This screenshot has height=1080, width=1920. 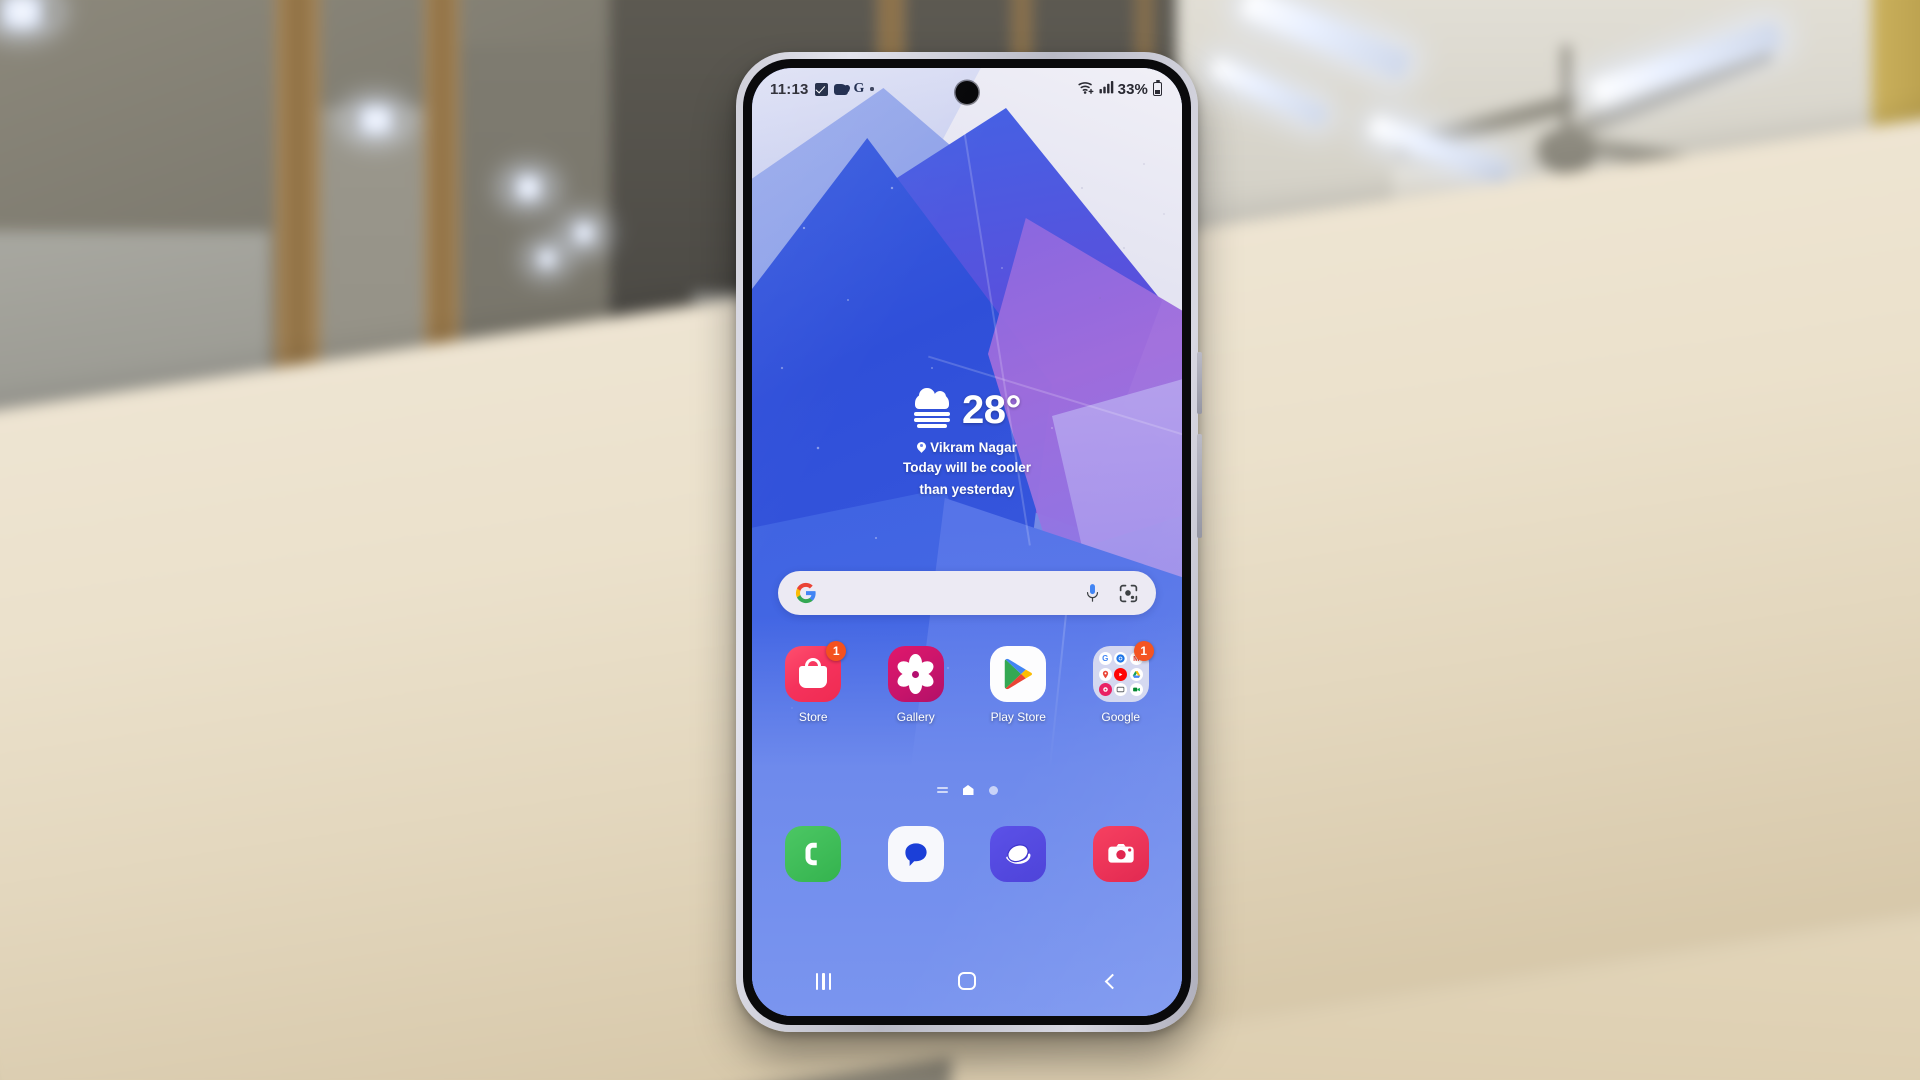 I want to click on navigation-bar, so click(x=967, y=981).